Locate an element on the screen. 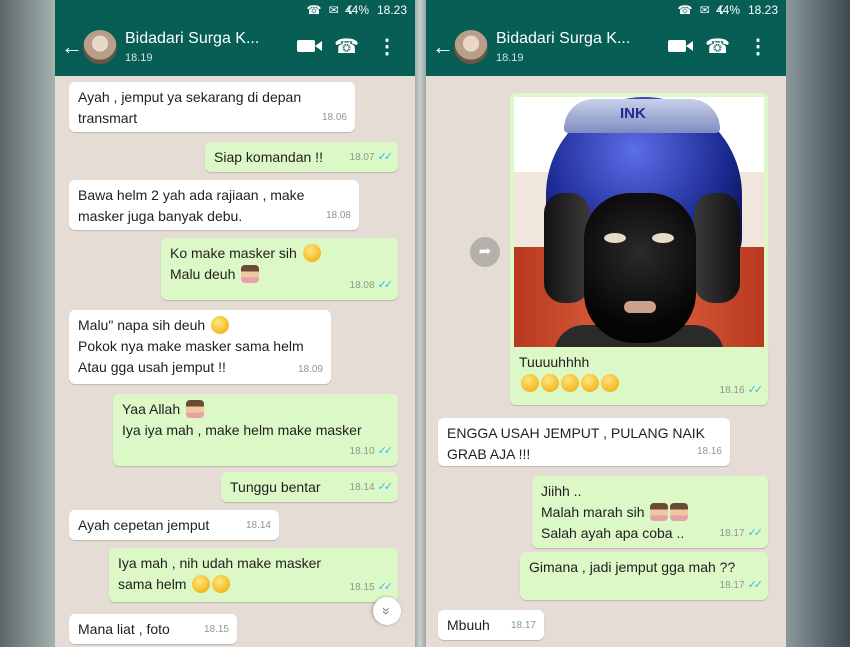  message-text-line1: Jiihh .. Malah marah sih is located at coordinates (650, 502).